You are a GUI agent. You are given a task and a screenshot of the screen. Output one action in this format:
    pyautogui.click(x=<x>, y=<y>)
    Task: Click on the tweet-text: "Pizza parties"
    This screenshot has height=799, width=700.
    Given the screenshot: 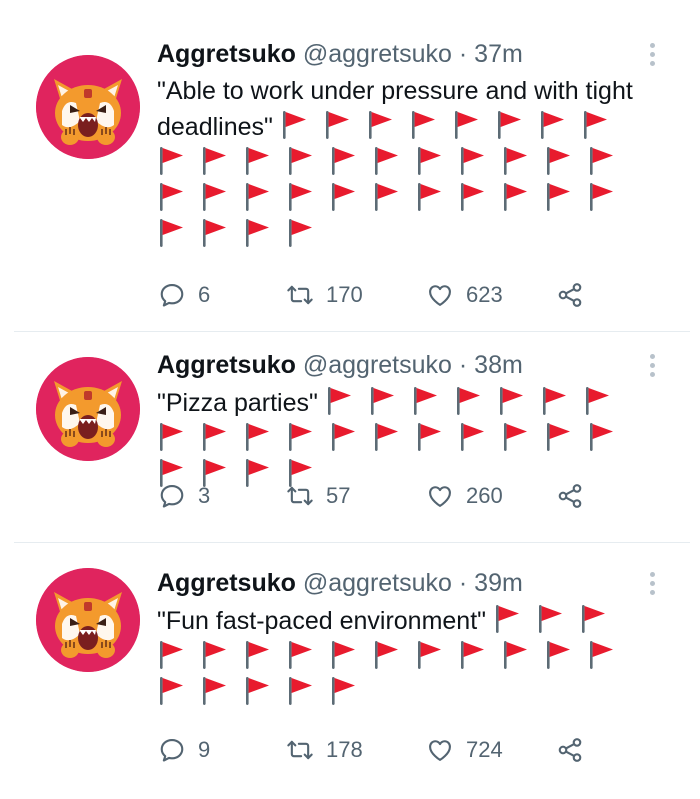 What is the action you would take?
    pyautogui.click(x=407, y=439)
    